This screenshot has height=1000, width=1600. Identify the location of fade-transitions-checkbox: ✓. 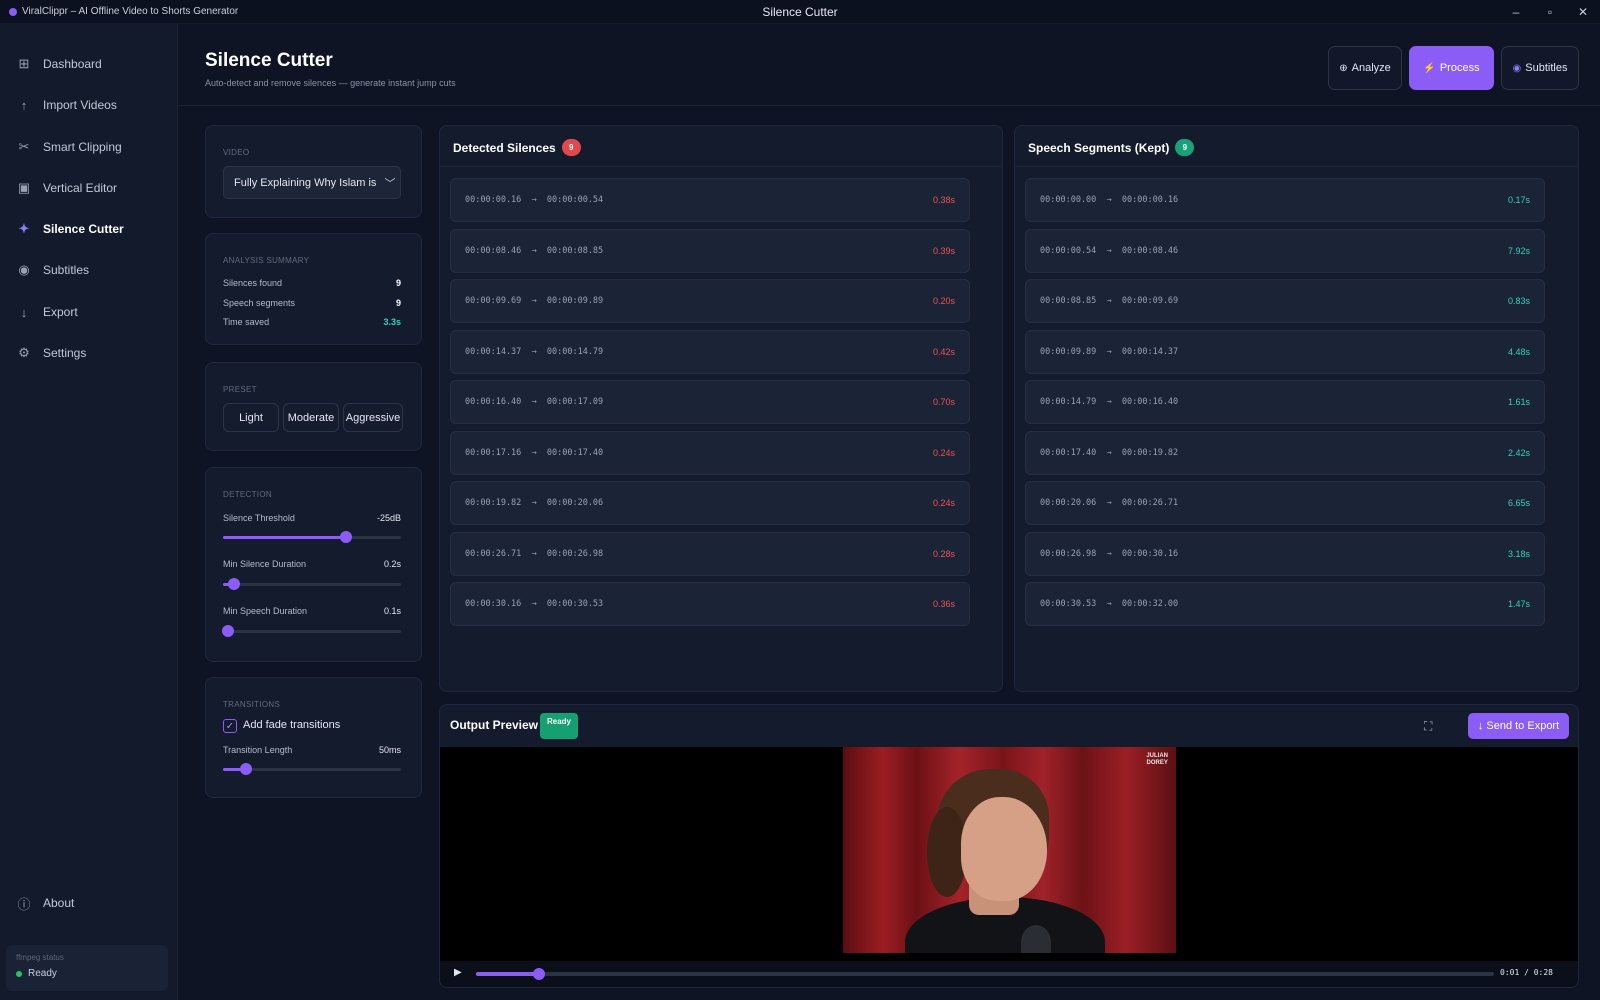
(230, 726).